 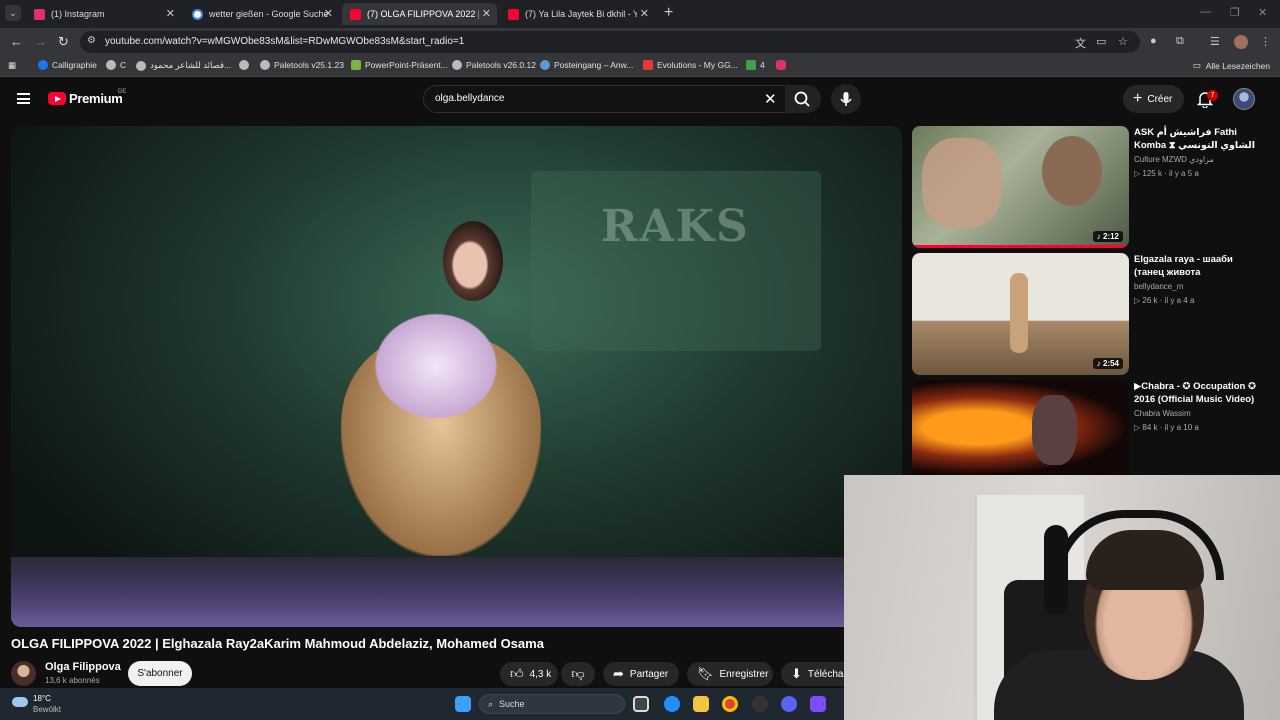 I want to click on tab-youtube-ya-lila: (7) Ya Lila Jaytek Bi dkhil - Ya Sa ✕, so click(x=577, y=14).